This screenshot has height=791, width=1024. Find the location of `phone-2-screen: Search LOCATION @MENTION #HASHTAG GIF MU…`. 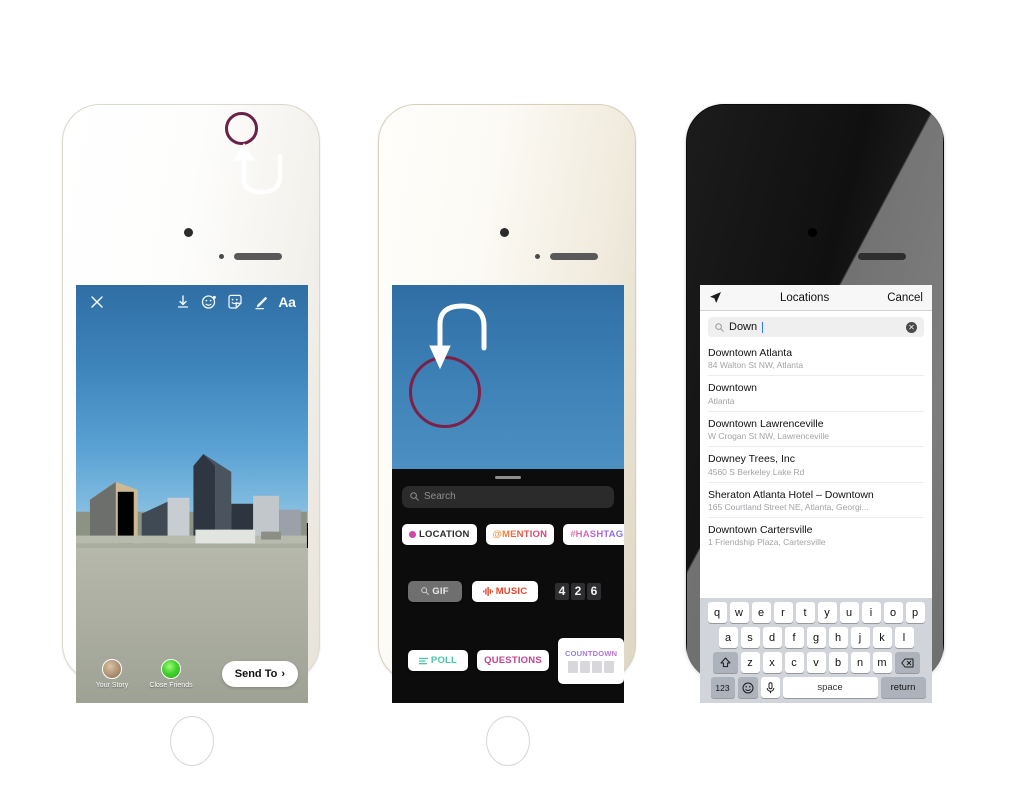

phone-2-screen: Search LOCATION @MENTION #HASHTAG GIF MU… is located at coordinates (508, 494).